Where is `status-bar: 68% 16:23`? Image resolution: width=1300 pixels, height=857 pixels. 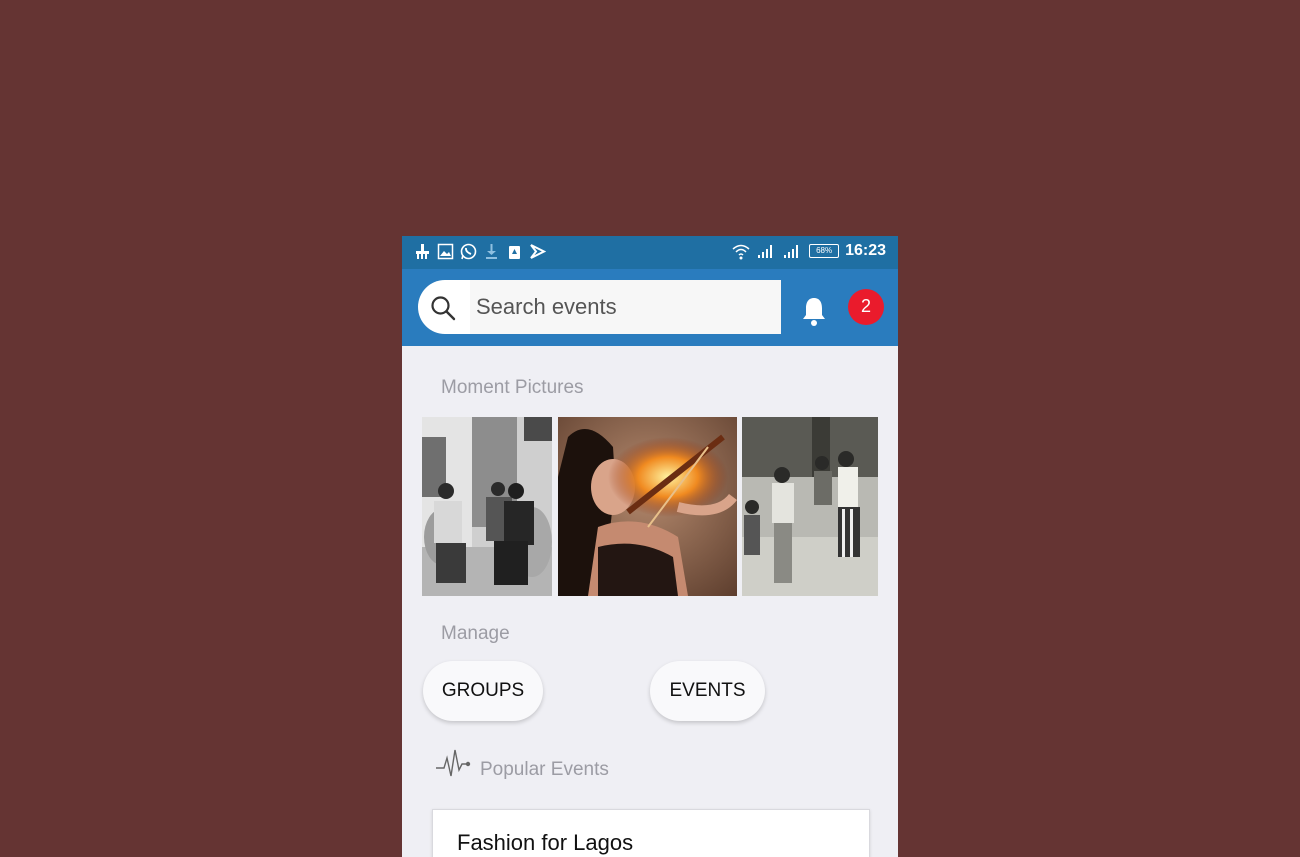 status-bar: 68% 16:23 is located at coordinates (650, 252).